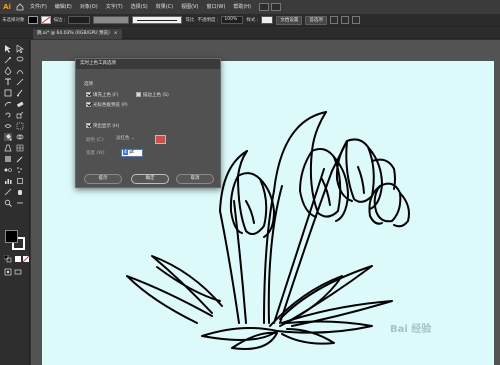 Image resolution: width=500 pixels, height=365 pixels. I want to click on none-color-icon, so click(26, 259).